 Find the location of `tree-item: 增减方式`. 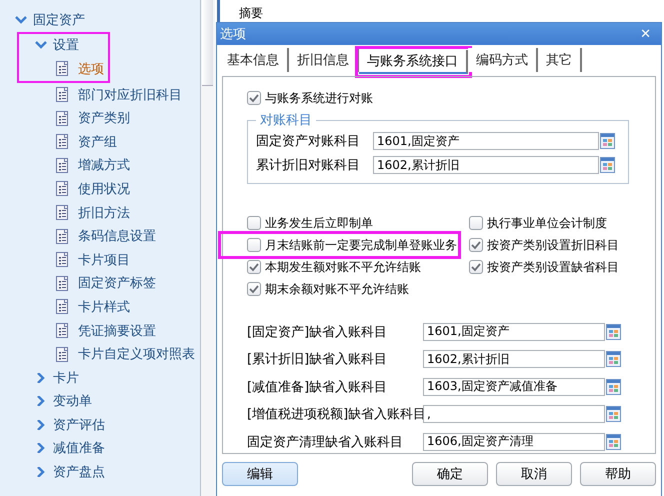

tree-item: 增减方式 is located at coordinates (100, 166).